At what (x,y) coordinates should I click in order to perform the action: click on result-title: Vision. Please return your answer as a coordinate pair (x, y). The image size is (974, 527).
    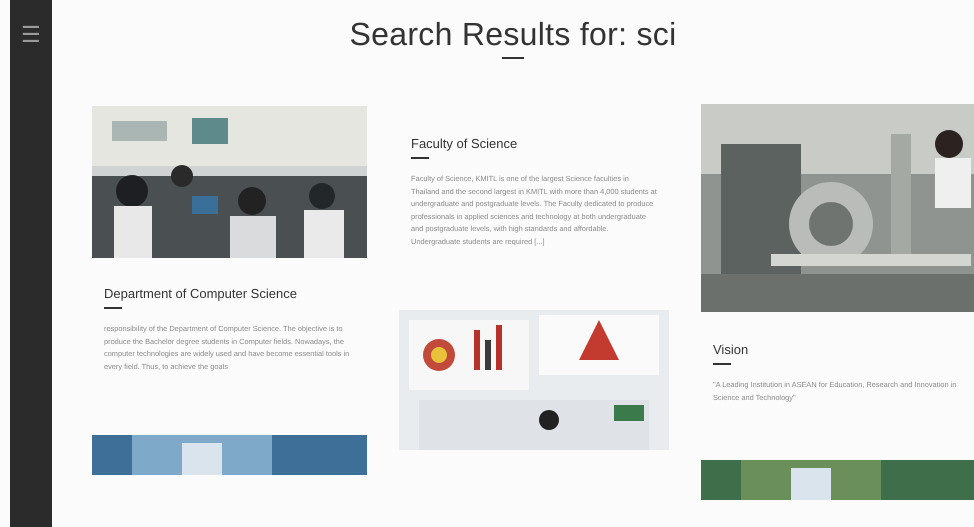
    Looking at the image, I should click on (841, 349).